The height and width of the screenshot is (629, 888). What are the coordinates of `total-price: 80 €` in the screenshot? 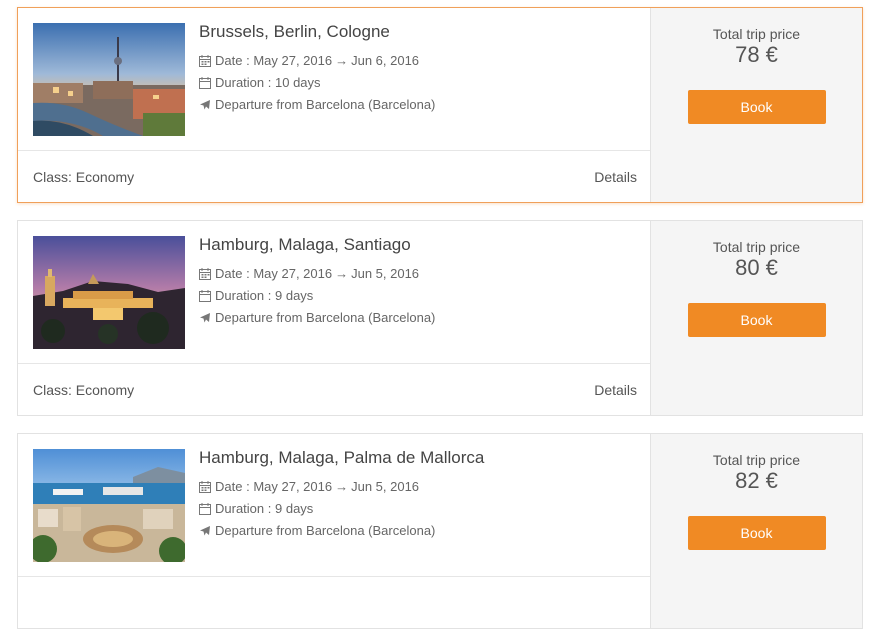 It's located at (756, 267).